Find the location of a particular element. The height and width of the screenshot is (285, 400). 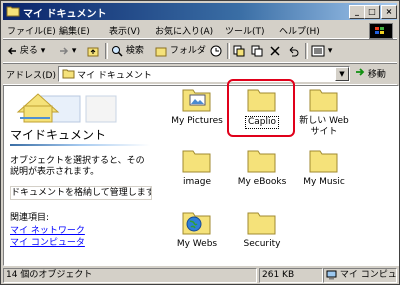

address-value: マイ ドキュメント is located at coordinates (114, 76).